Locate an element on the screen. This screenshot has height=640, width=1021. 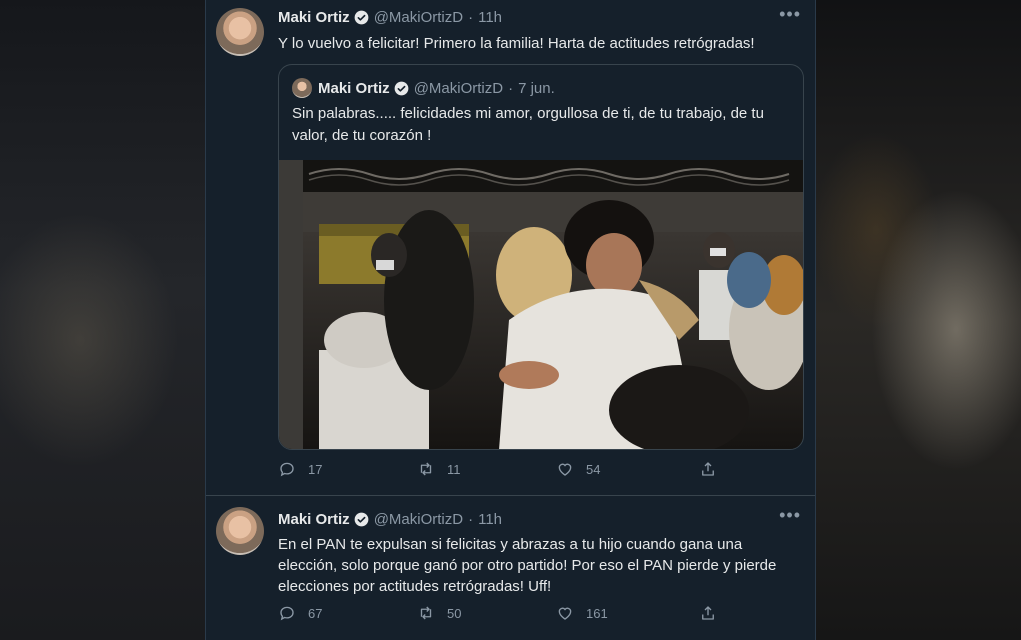
retweet-button: 50 is located at coordinates (439, 613).